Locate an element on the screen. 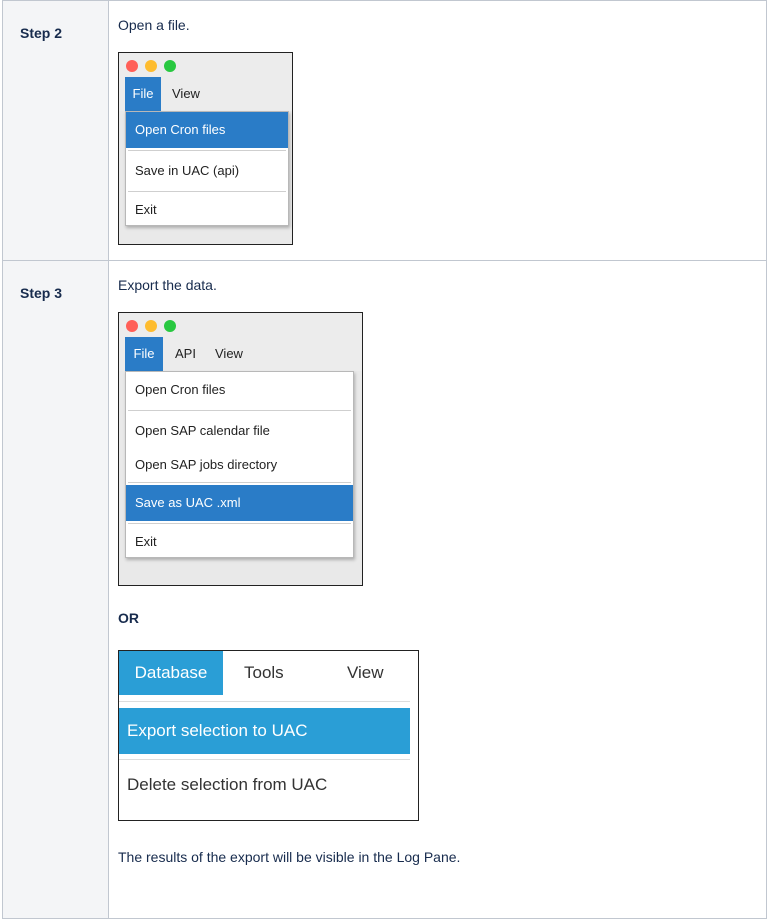 This screenshot has height=919, width=767. database-menu-bar: Database Tools View is located at coordinates (268, 673).